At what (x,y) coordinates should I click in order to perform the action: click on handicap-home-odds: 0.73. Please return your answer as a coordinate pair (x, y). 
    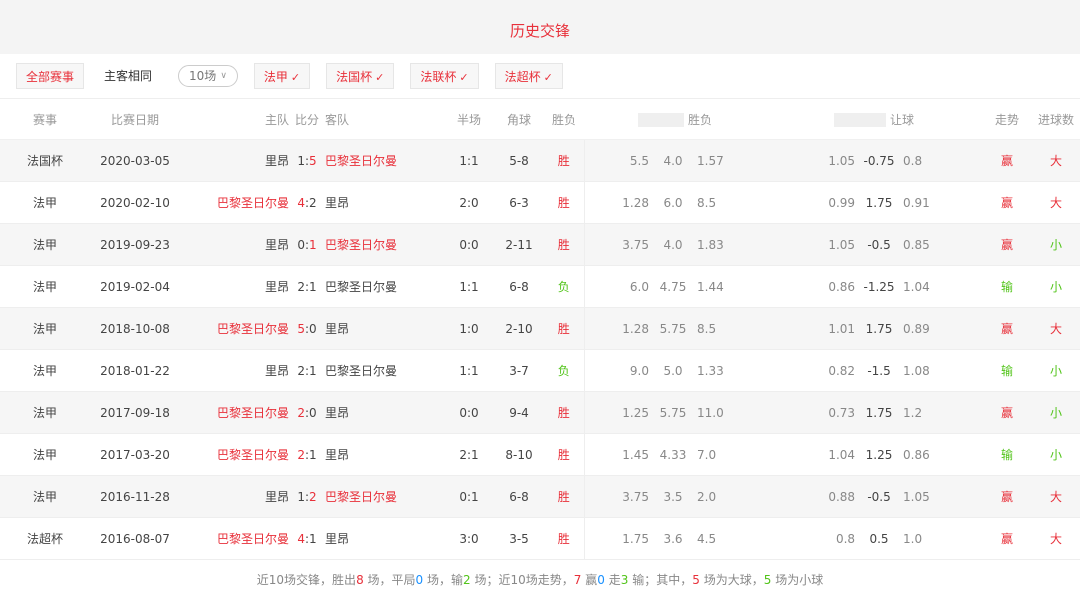
    Looking at the image, I should click on (811, 412).